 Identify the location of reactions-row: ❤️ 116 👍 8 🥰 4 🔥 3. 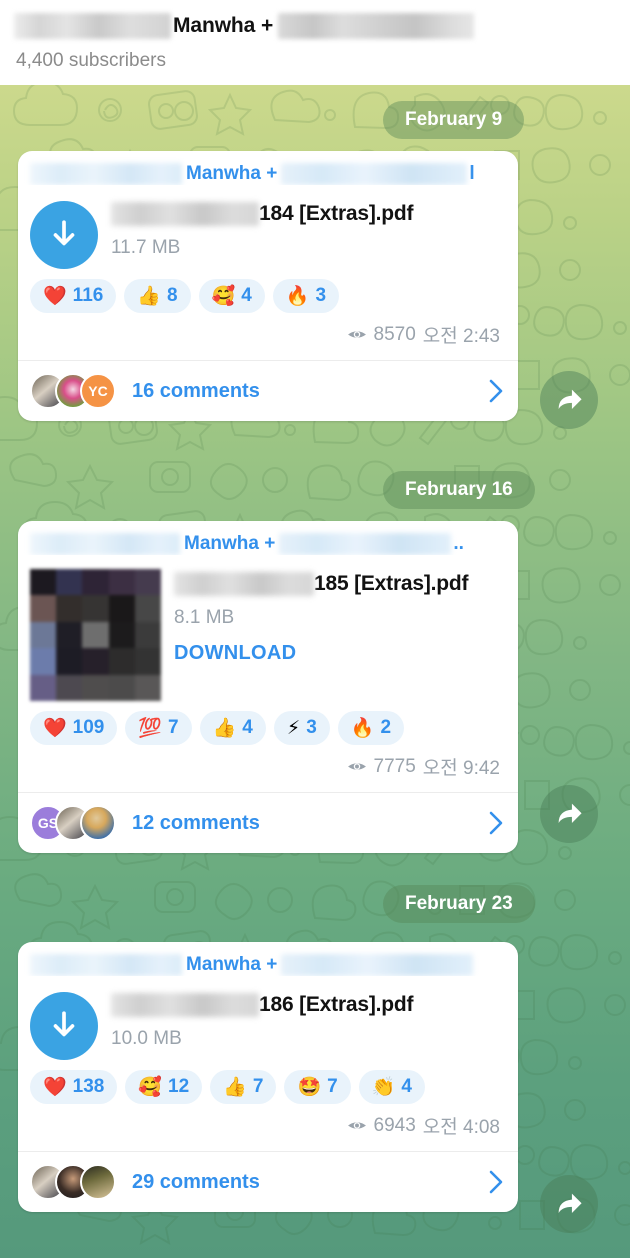
(268, 291).